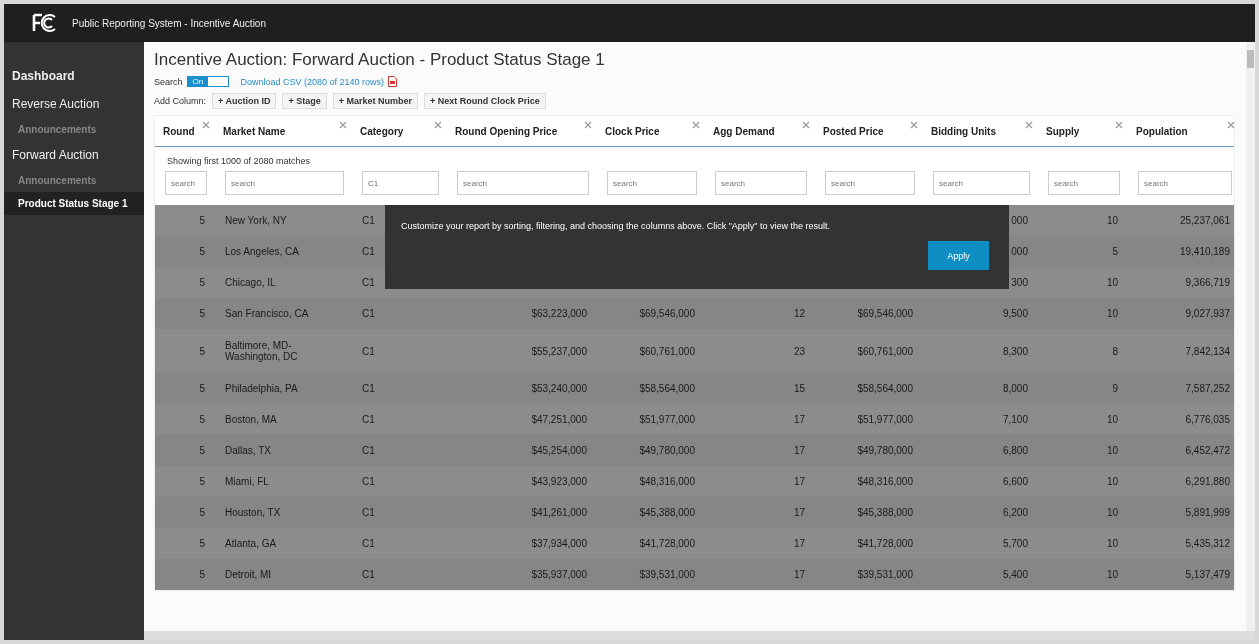 The image size is (1259, 644). What do you see at coordinates (1207, 388) in the screenshot?
I see `table-cell: 7,587,252` at bounding box center [1207, 388].